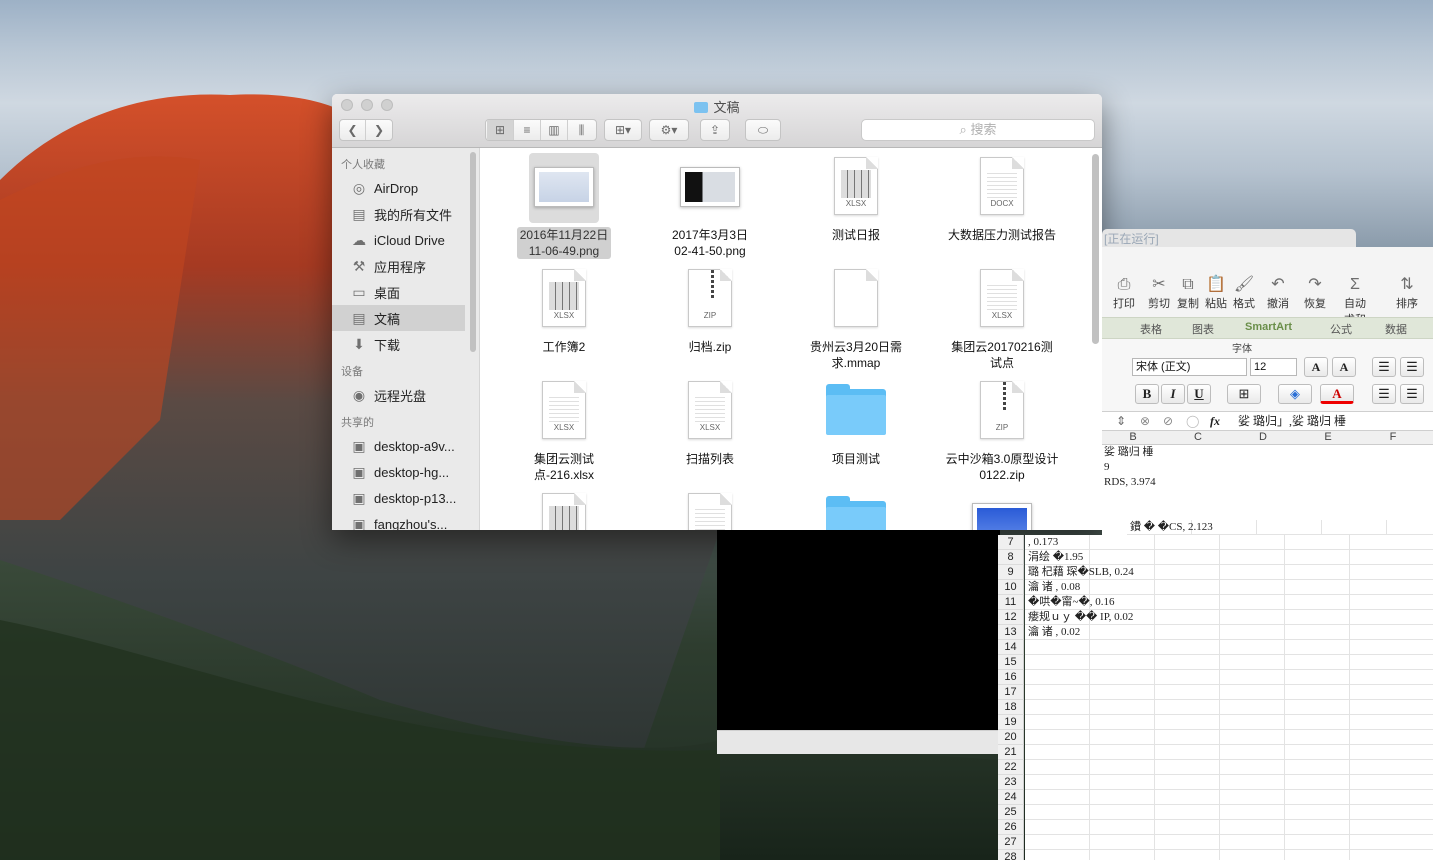 This screenshot has height=860, width=1433. What do you see at coordinates (1215, 421) in the screenshot?
I see `fx-label: fx` at bounding box center [1215, 421].